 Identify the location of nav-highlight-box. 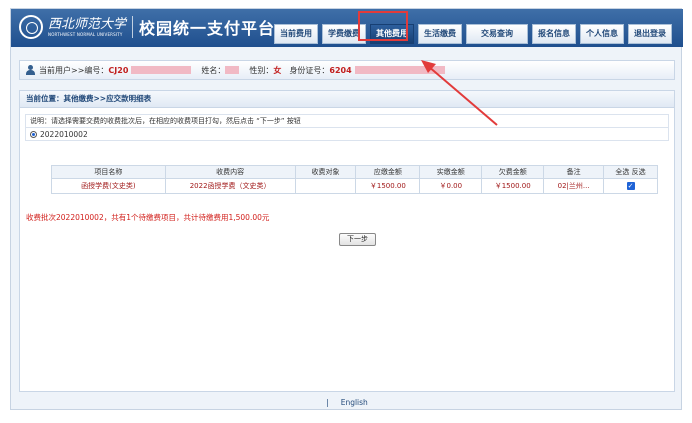
(383, 26).